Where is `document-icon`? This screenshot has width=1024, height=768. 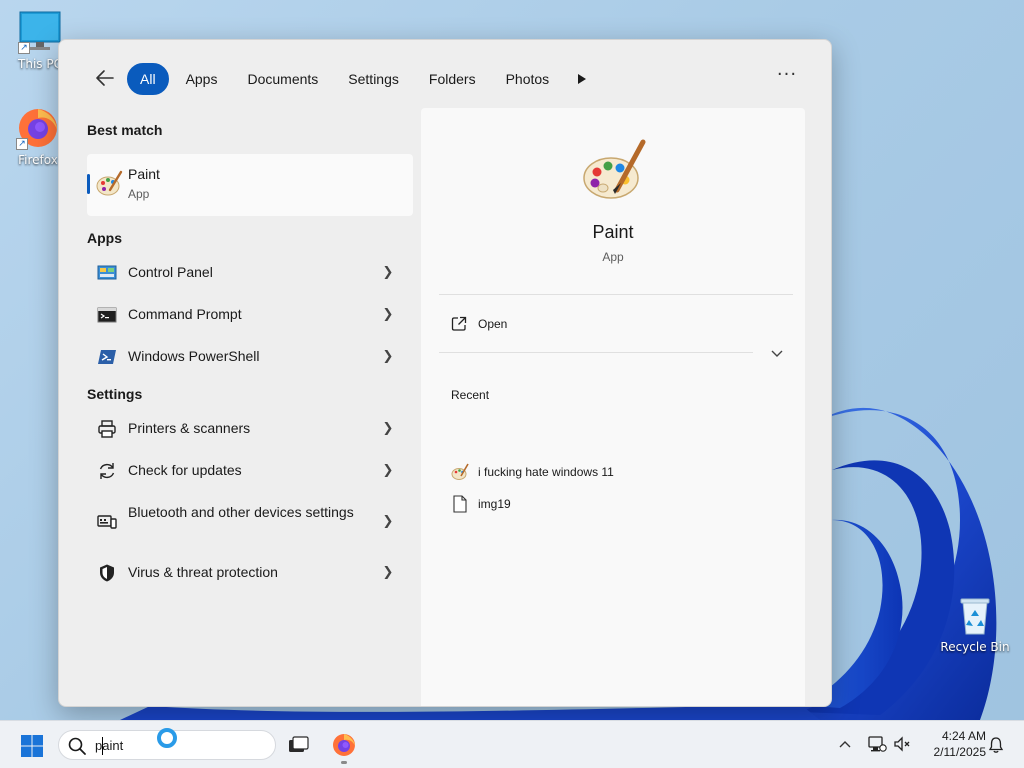
document-icon is located at coordinates (460, 504).